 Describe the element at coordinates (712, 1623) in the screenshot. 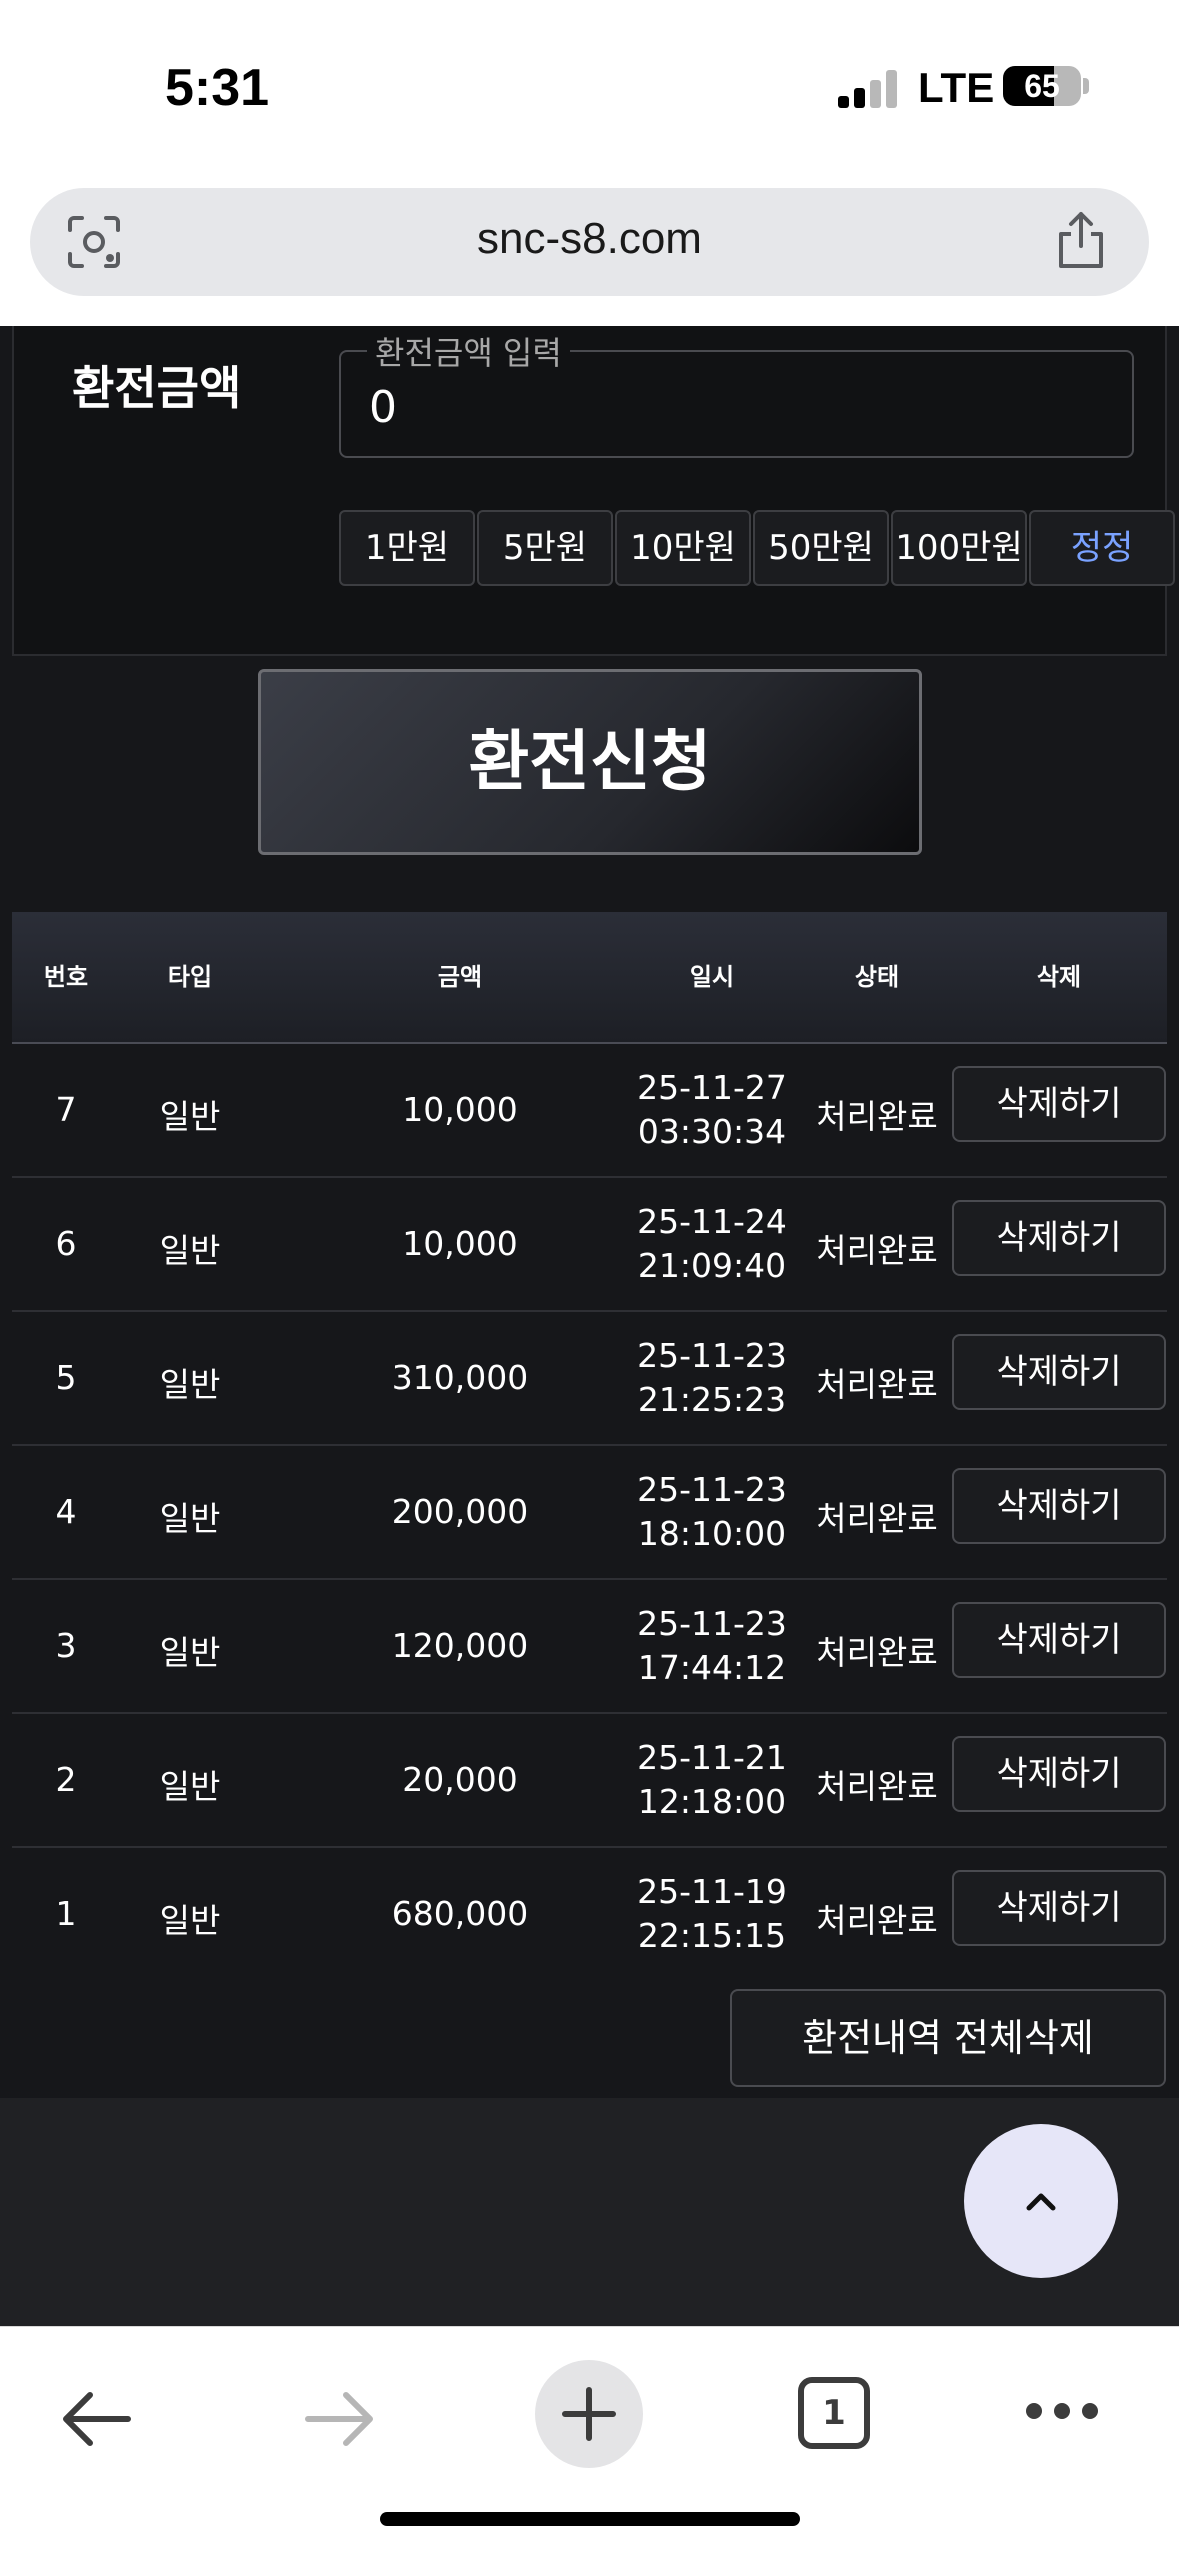

I see `row-date: 25-11-23` at that location.